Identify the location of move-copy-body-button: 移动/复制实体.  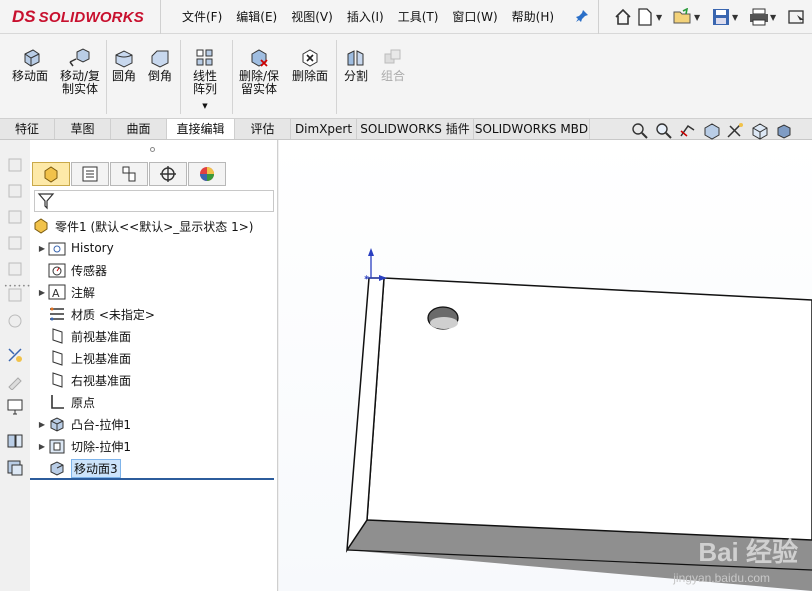
(80, 72).